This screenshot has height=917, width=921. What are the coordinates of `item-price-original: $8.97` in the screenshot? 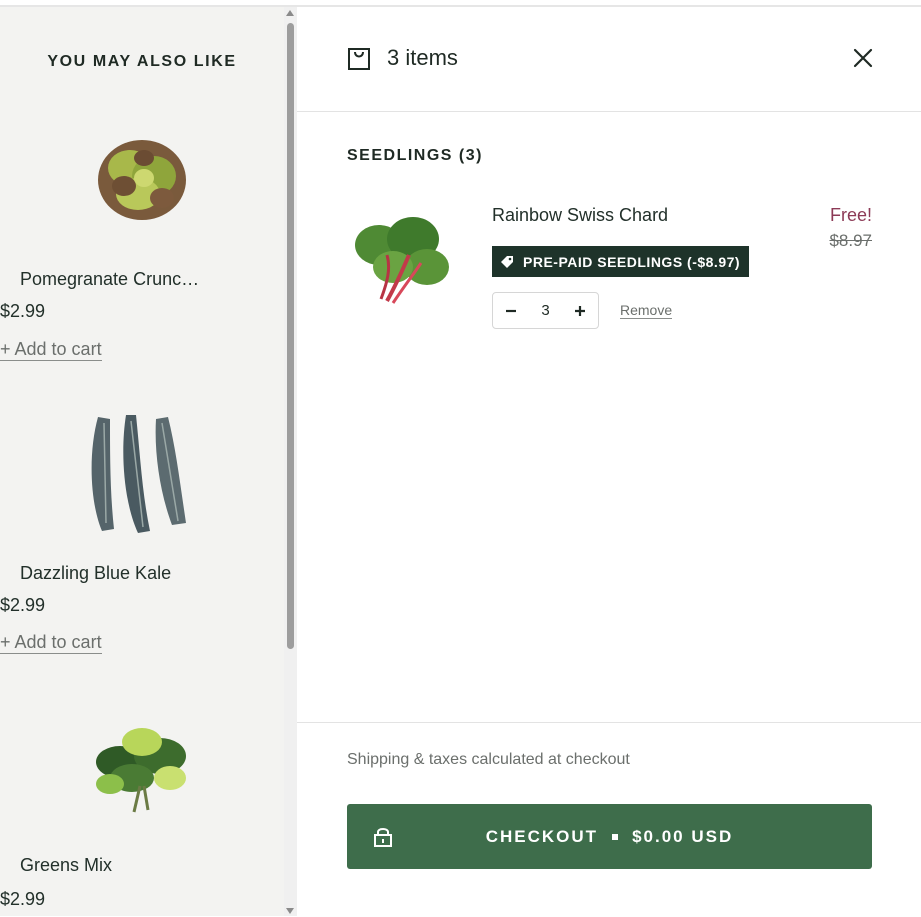 It's located at (850, 240).